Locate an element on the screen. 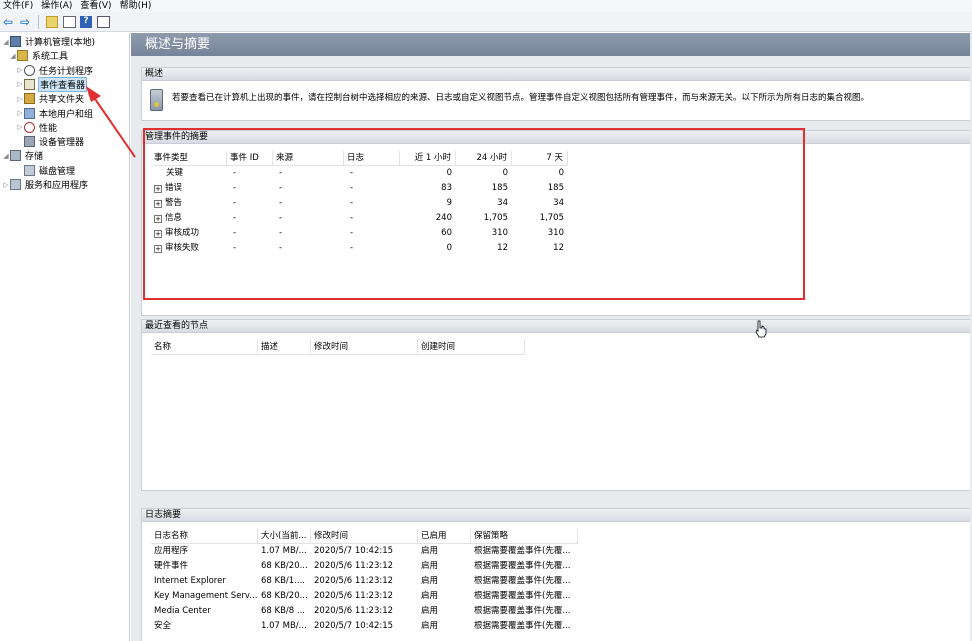 Image resolution: width=972 pixels, height=641 pixels. hand-cursor-icon is located at coordinates (761, 329).